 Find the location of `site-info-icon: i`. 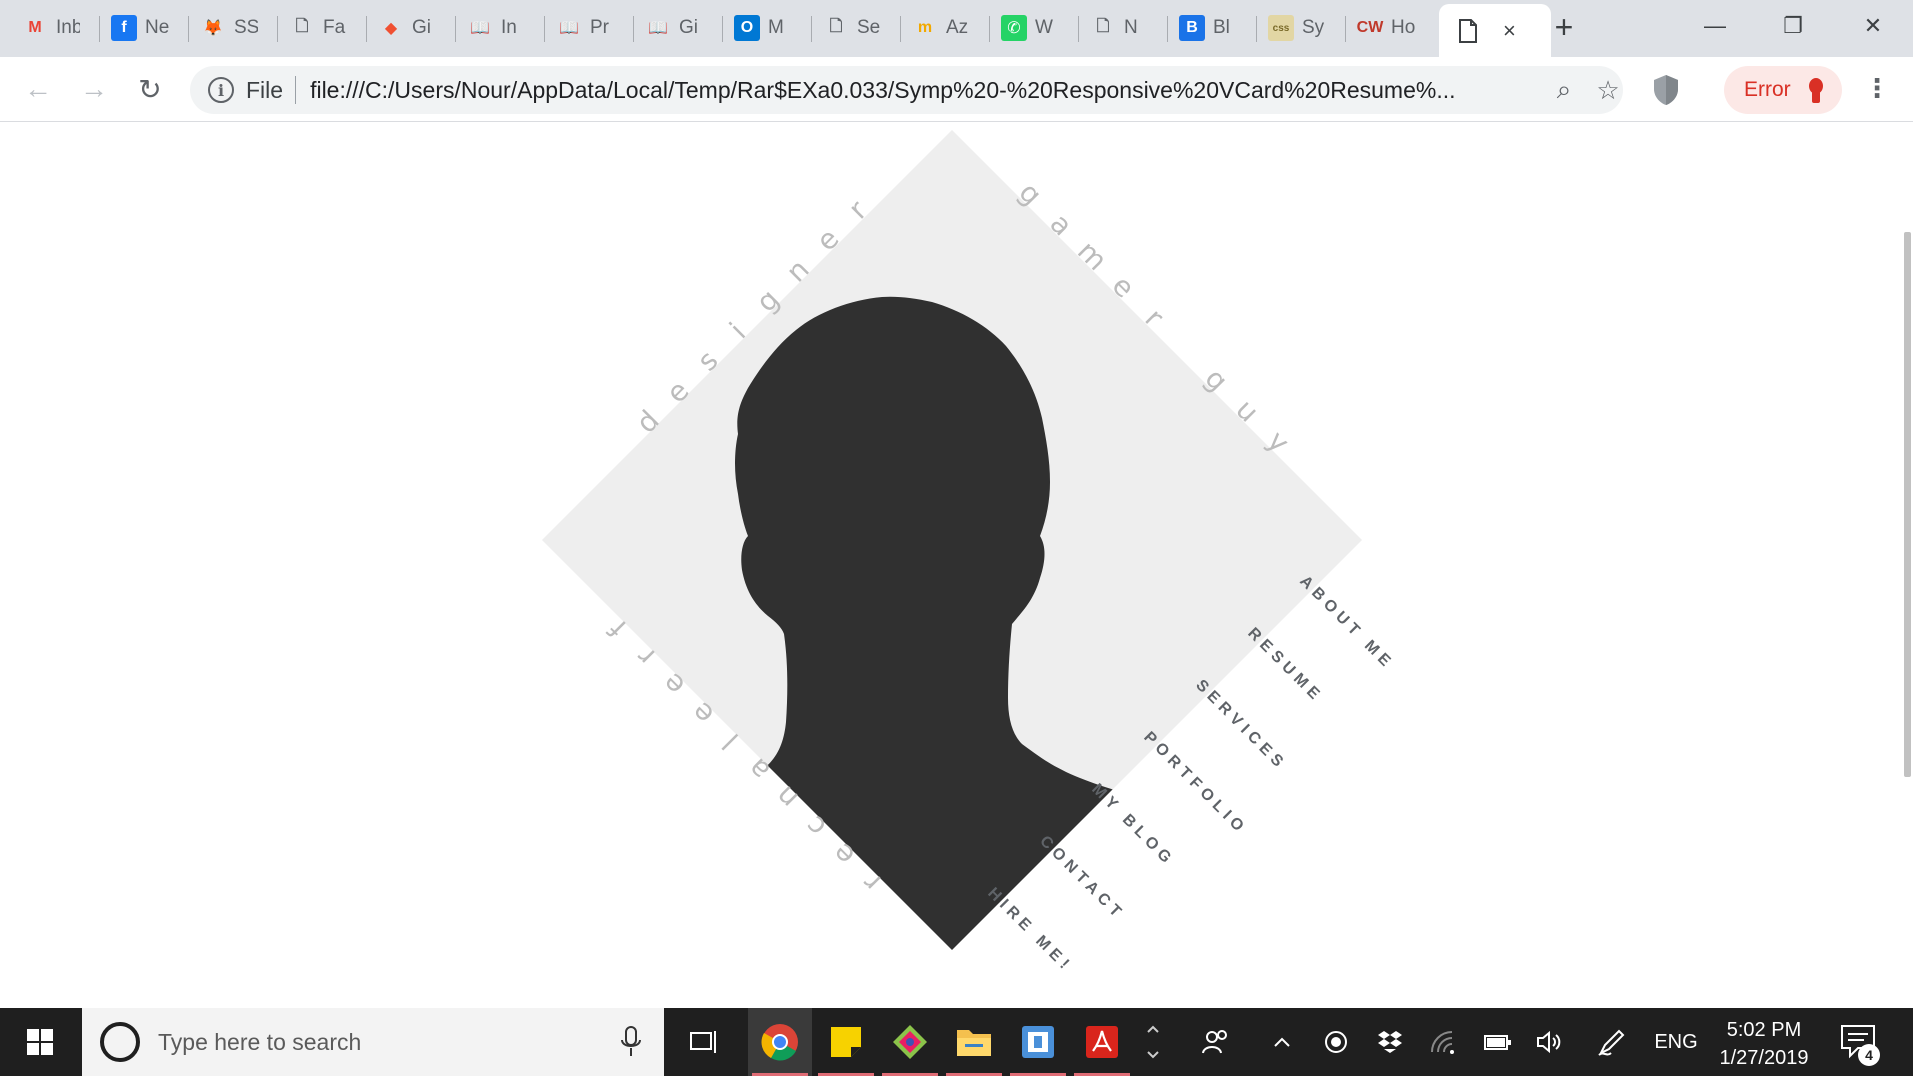

site-info-icon: i is located at coordinates (221, 90).